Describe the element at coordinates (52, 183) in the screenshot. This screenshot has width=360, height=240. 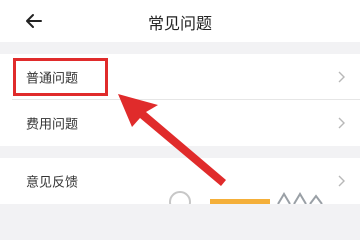
I see `feedback-label: 意见反馈` at that location.